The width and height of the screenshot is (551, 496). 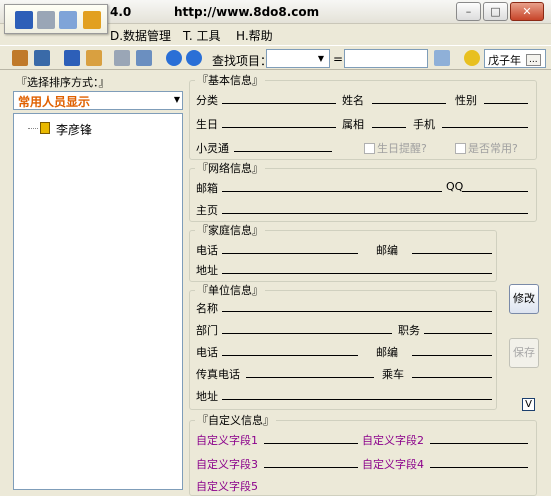 I want to click on maximize-button: □, so click(x=495, y=11).